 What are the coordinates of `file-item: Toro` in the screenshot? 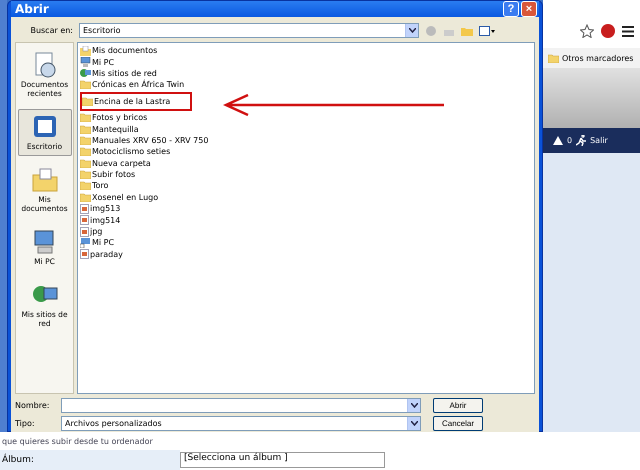 It's located at (94, 186).